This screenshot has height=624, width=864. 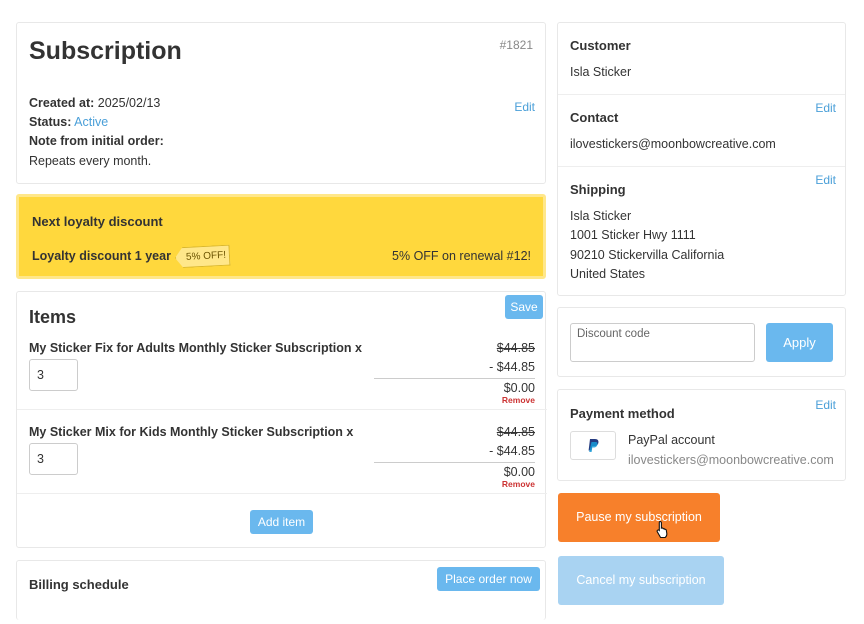 What do you see at coordinates (281, 590) in the screenshot?
I see `billing-schedule-card: Billing schedule Place order now` at bounding box center [281, 590].